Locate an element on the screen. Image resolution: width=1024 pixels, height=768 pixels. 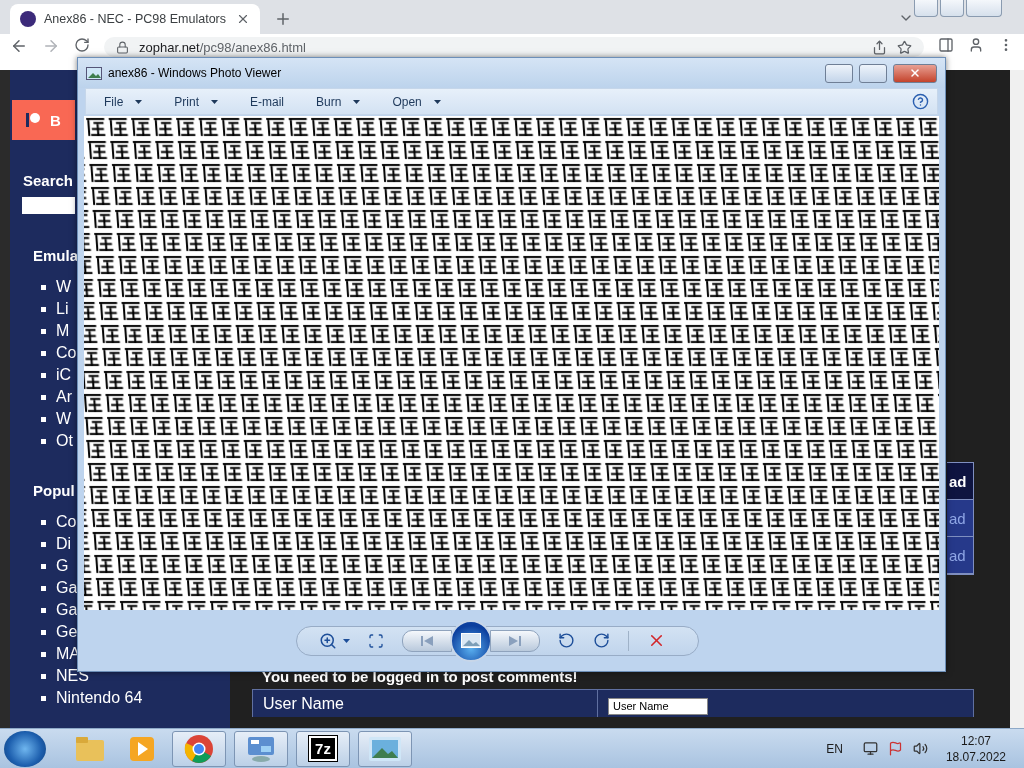
sidebar-link: Li is located at coordinates (62, 309).